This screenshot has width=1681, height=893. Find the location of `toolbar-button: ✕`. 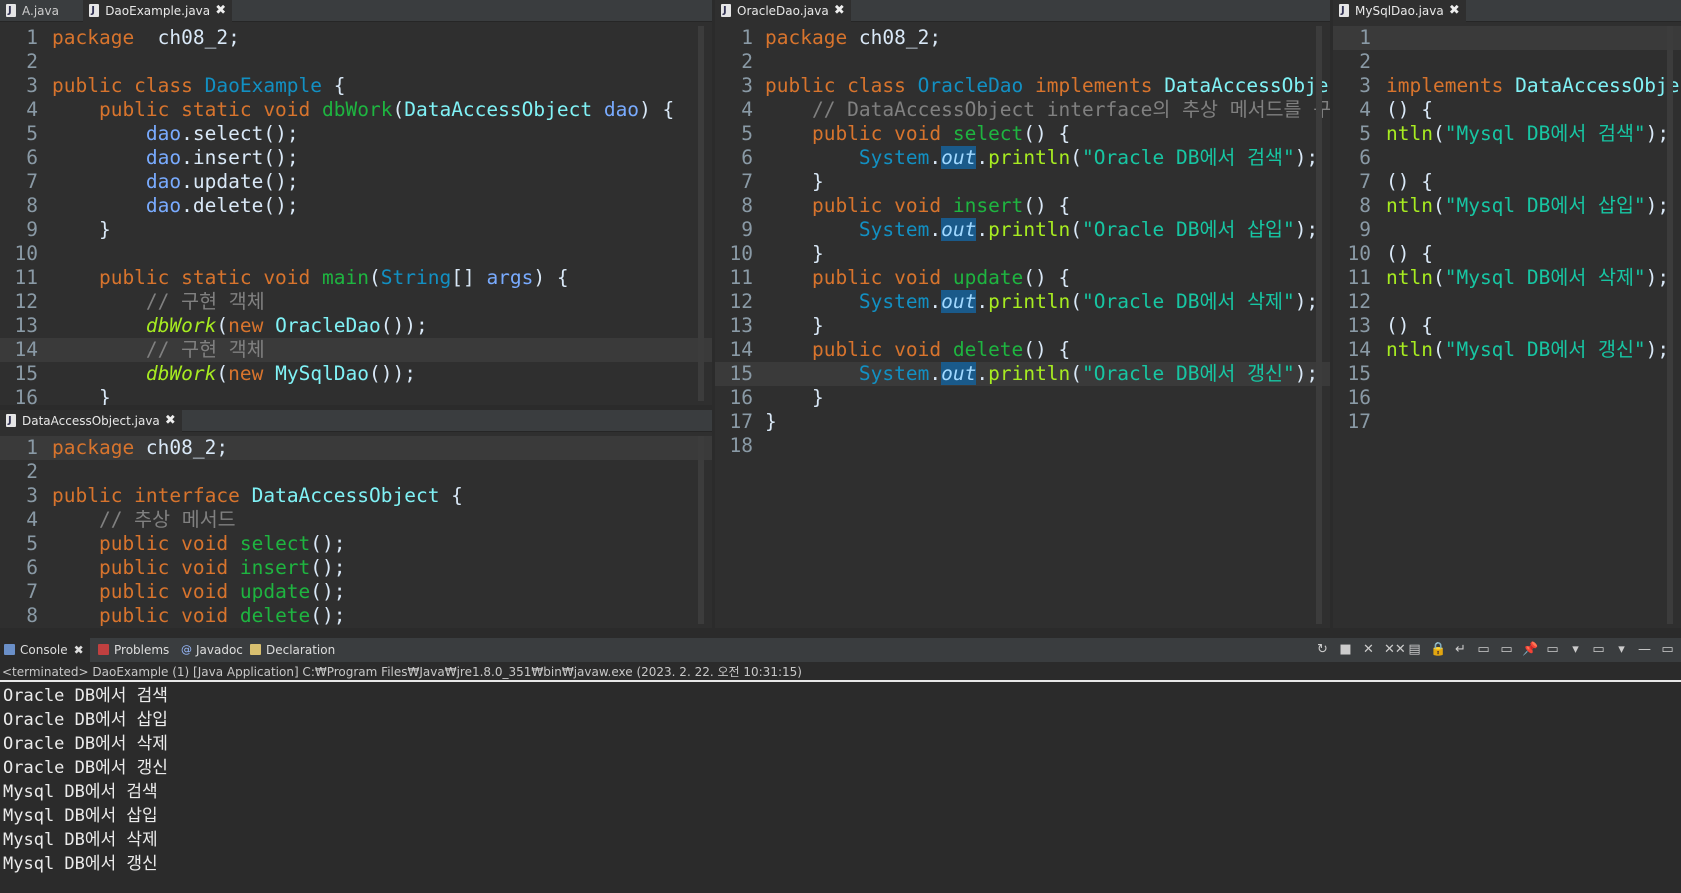

toolbar-button: ✕ is located at coordinates (1368, 650).